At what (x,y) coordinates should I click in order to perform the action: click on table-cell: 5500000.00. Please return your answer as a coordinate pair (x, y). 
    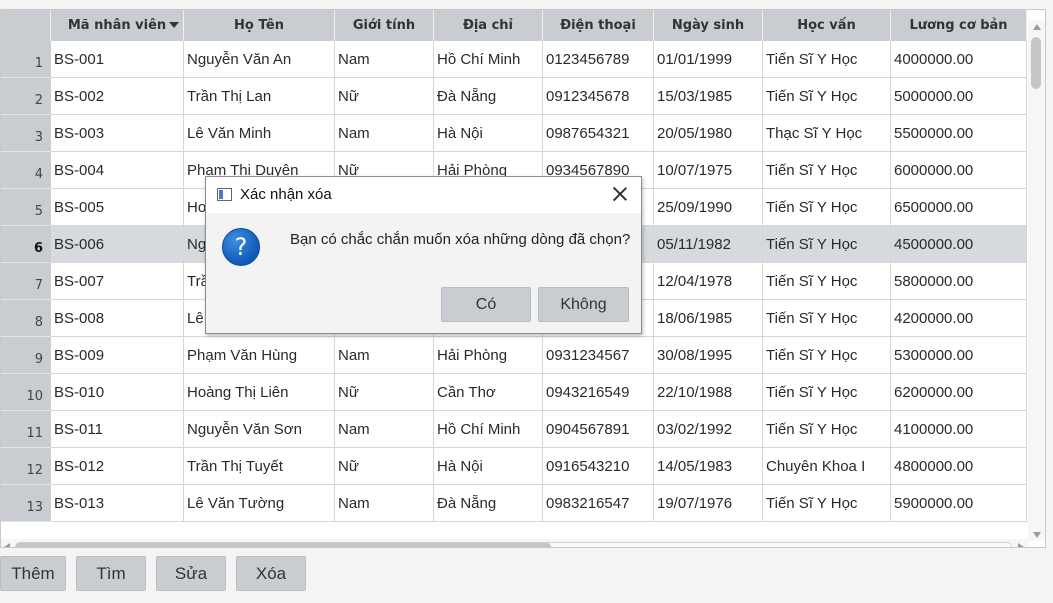
    Looking at the image, I should click on (959, 133).